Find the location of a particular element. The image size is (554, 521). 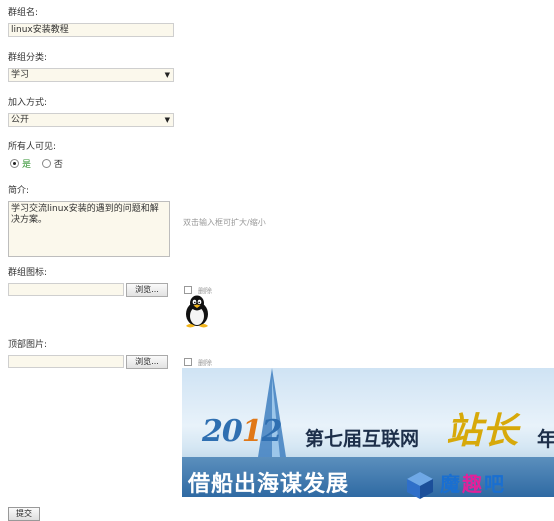

join-method-select: 公开 ▼ is located at coordinates (91, 120).